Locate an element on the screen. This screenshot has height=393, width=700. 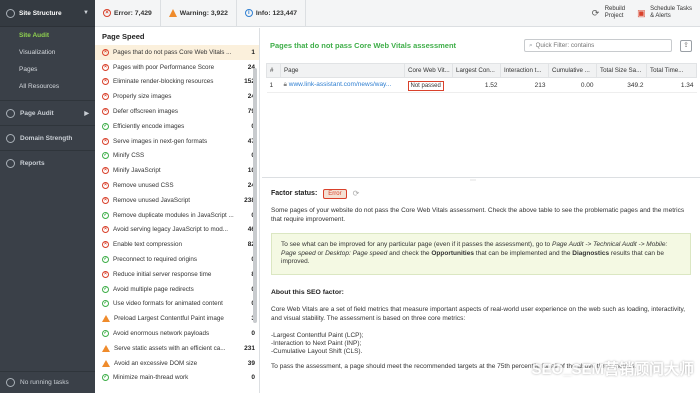
cwv-status-cell: Not passed is located at coordinates (428, 85).